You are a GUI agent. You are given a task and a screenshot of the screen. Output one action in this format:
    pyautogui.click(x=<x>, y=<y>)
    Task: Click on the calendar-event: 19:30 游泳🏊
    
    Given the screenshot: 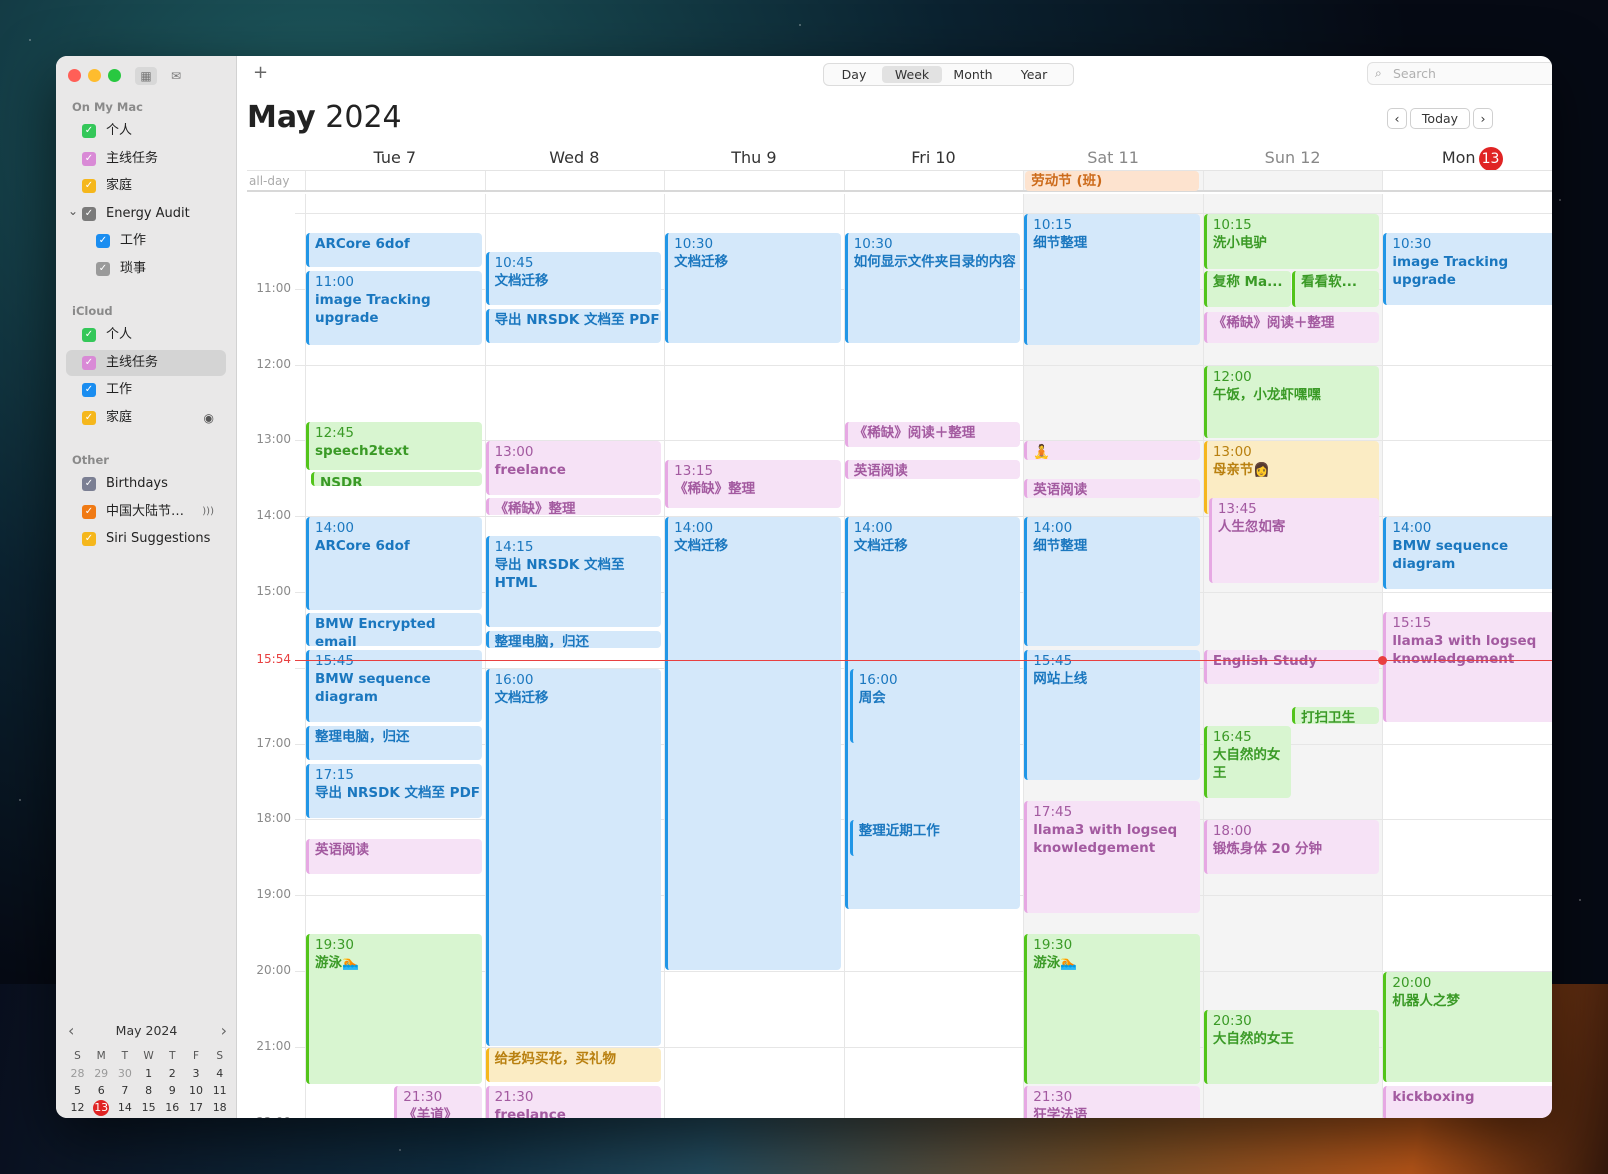 What is the action you would take?
    pyautogui.click(x=1112, y=1009)
    